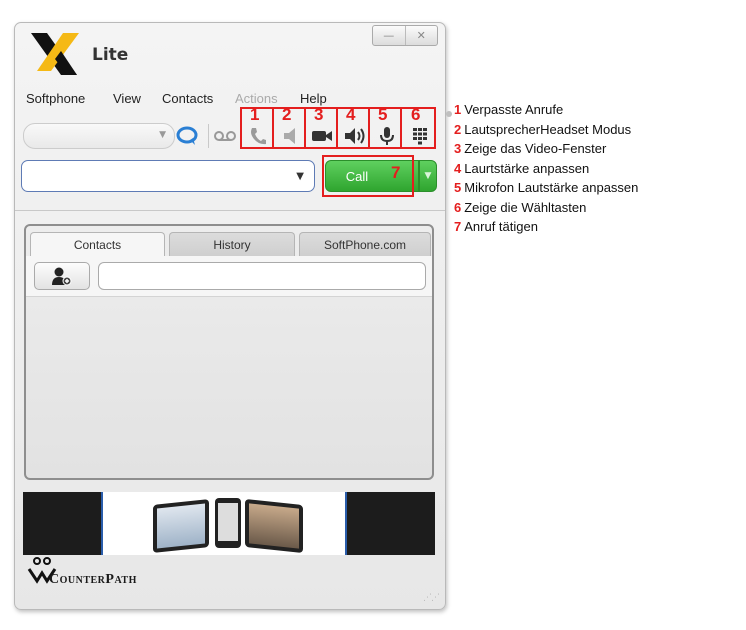 The width and height of the screenshot is (746, 630). I want to click on window-controls: — ✕, so click(405, 35).